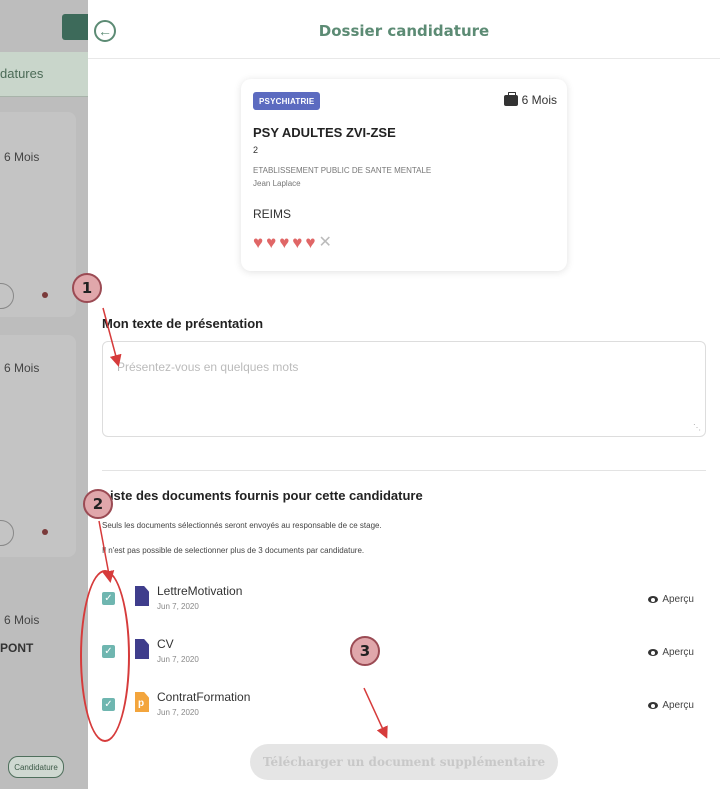  What do you see at coordinates (22, 73) in the screenshot?
I see `background-tab-label: datures` at bounding box center [22, 73].